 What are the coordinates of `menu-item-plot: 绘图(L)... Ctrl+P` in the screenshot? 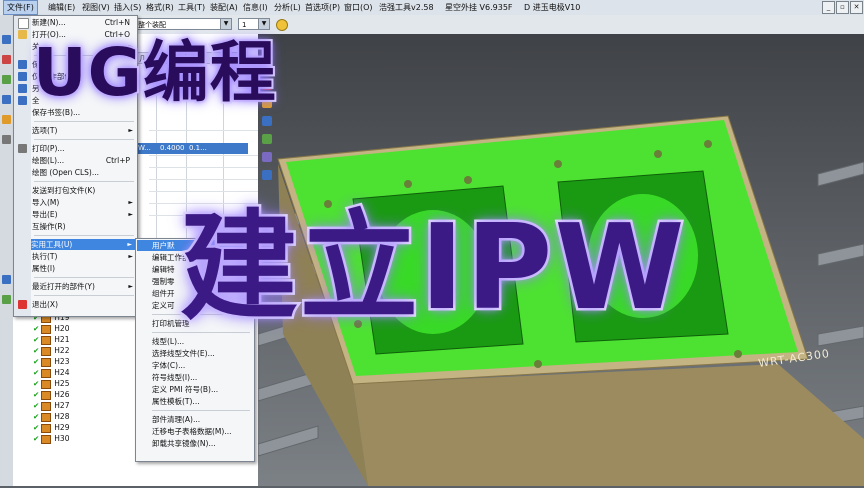 It's located at (84, 160).